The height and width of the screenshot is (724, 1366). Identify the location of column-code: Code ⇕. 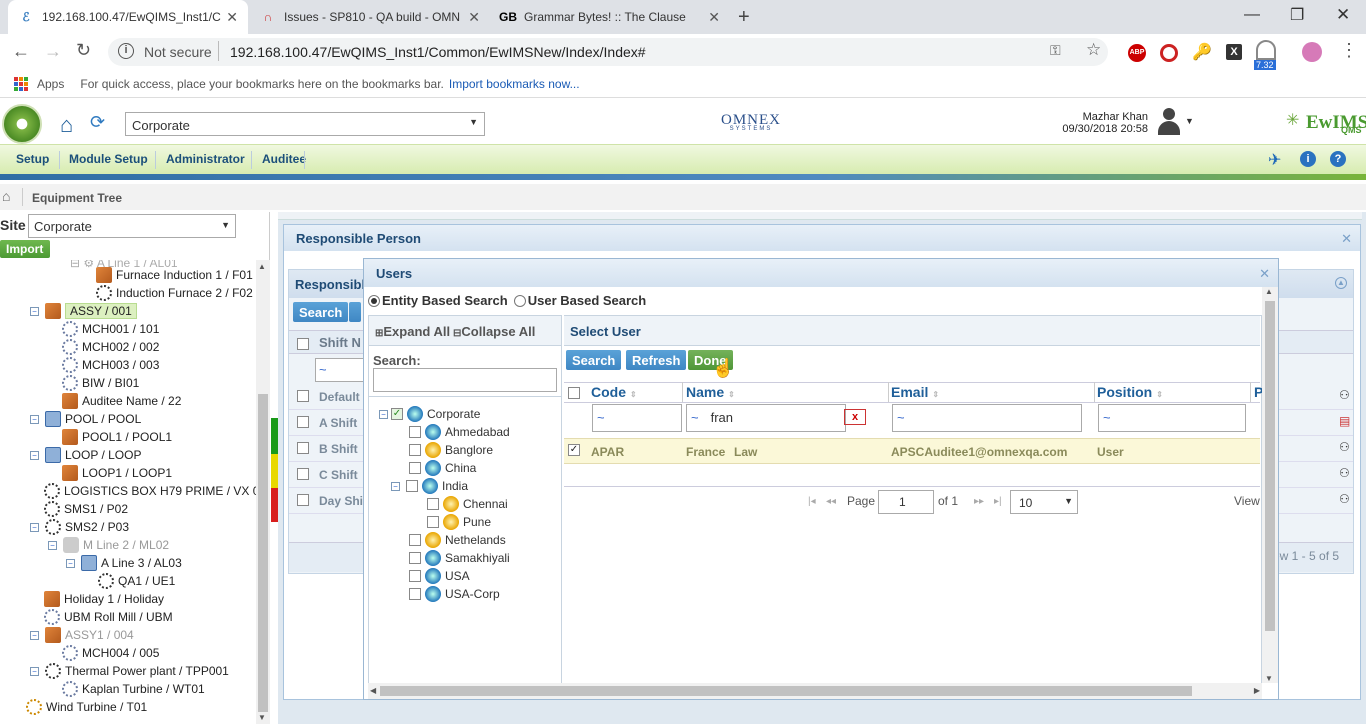
(614, 392).